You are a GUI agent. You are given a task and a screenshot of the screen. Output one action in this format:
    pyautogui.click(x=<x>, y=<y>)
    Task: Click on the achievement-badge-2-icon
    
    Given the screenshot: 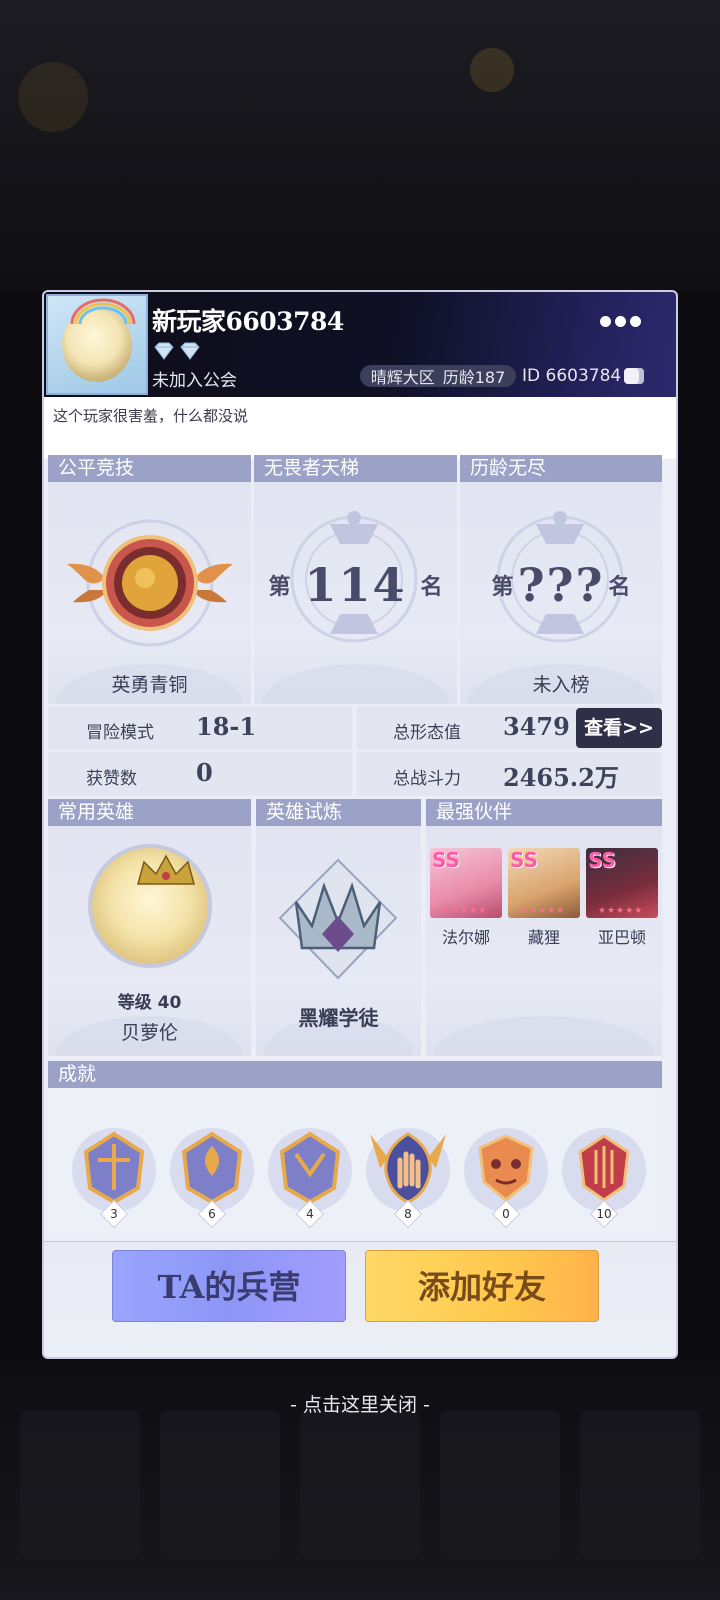 What is the action you would take?
    pyautogui.click(x=212, y=1168)
    